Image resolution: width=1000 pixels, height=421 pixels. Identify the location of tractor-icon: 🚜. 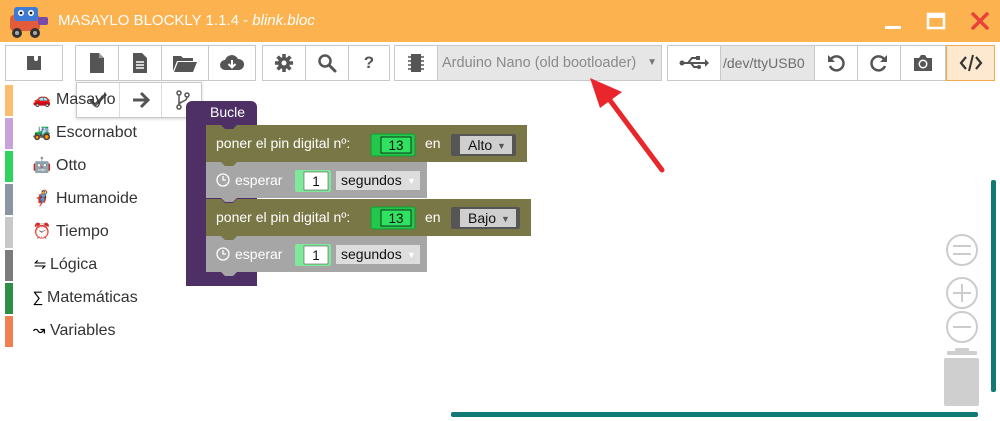
(42, 132).